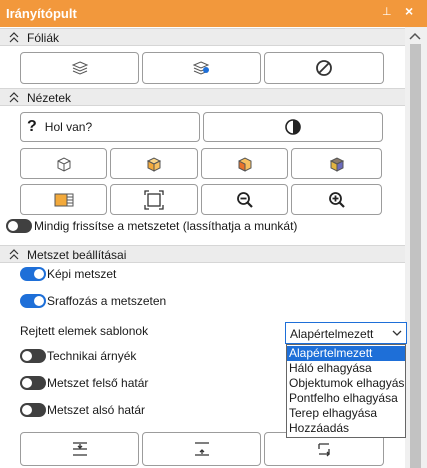 Image resolution: width=427 pixels, height=468 pixels. Describe the element at coordinates (32, 126) in the screenshot. I see `question-icon: ?` at that location.